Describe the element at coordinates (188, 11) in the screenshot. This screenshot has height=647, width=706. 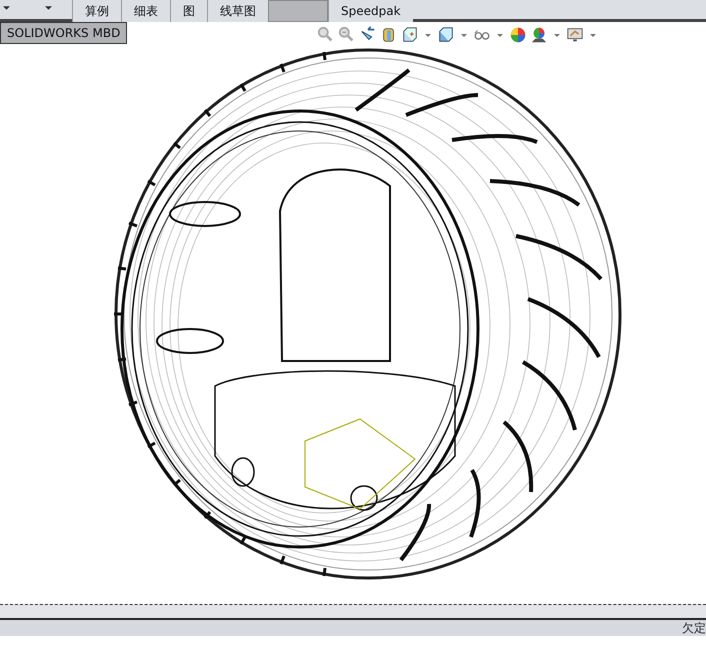
I see `command-tab: 图` at that location.